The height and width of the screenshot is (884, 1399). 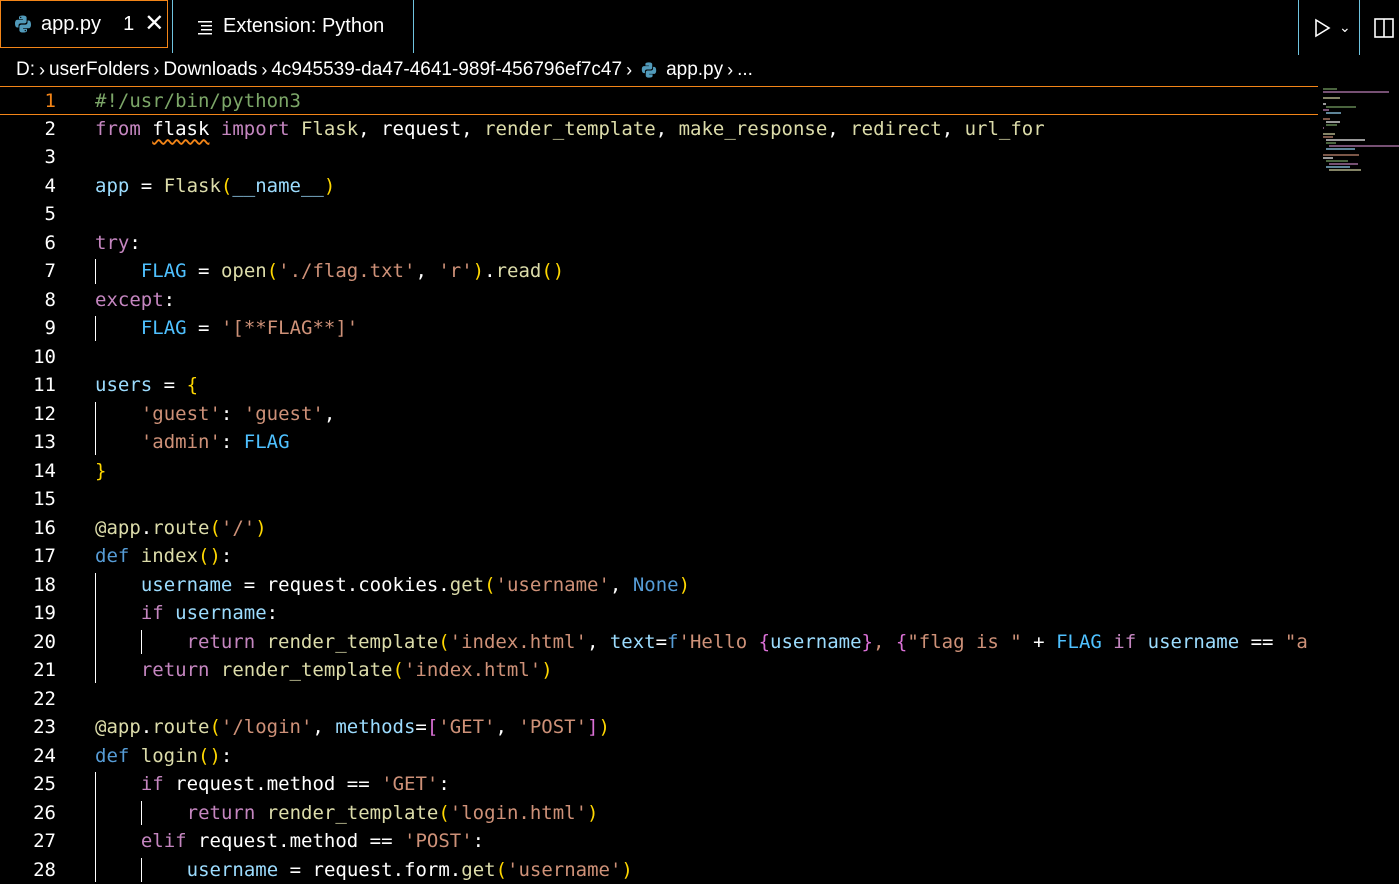 What do you see at coordinates (659, 328) in the screenshot?
I see `code-line: 9 FLAG = '[**FLAG**]'` at bounding box center [659, 328].